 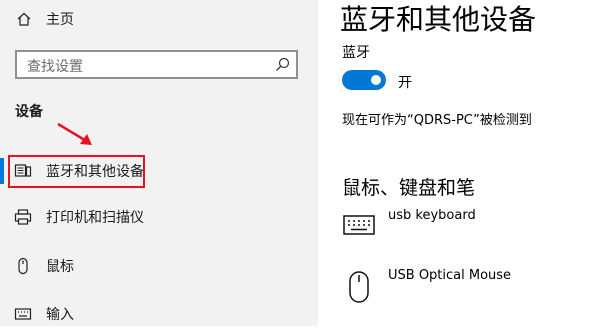 What do you see at coordinates (23, 217) in the screenshot?
I see `printer-icon` at bounding box center [23, 217].